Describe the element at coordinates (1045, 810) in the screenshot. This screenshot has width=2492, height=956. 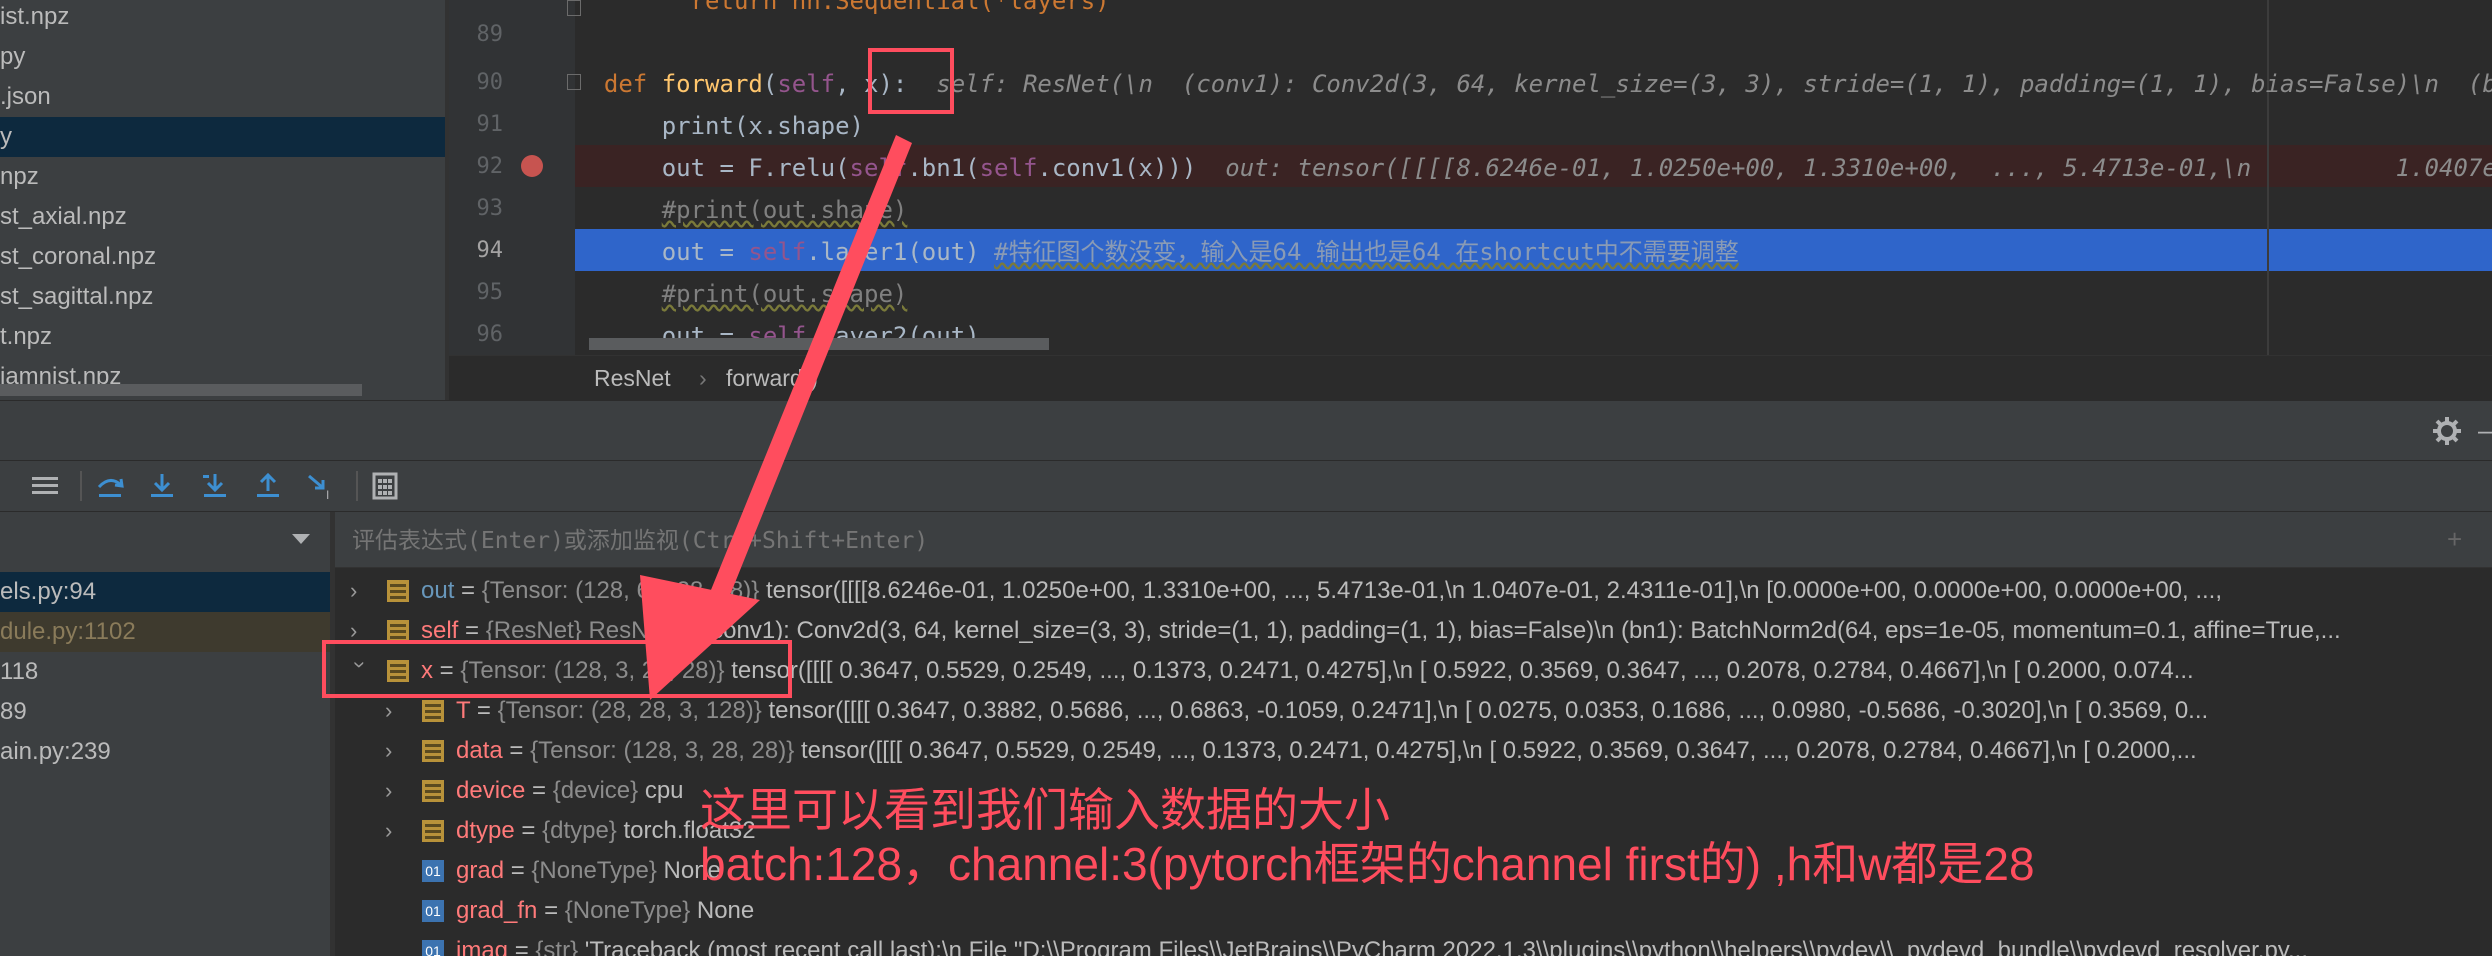
I see `annotation-line: 这里可以看到我们输入数据的大小` at that location.